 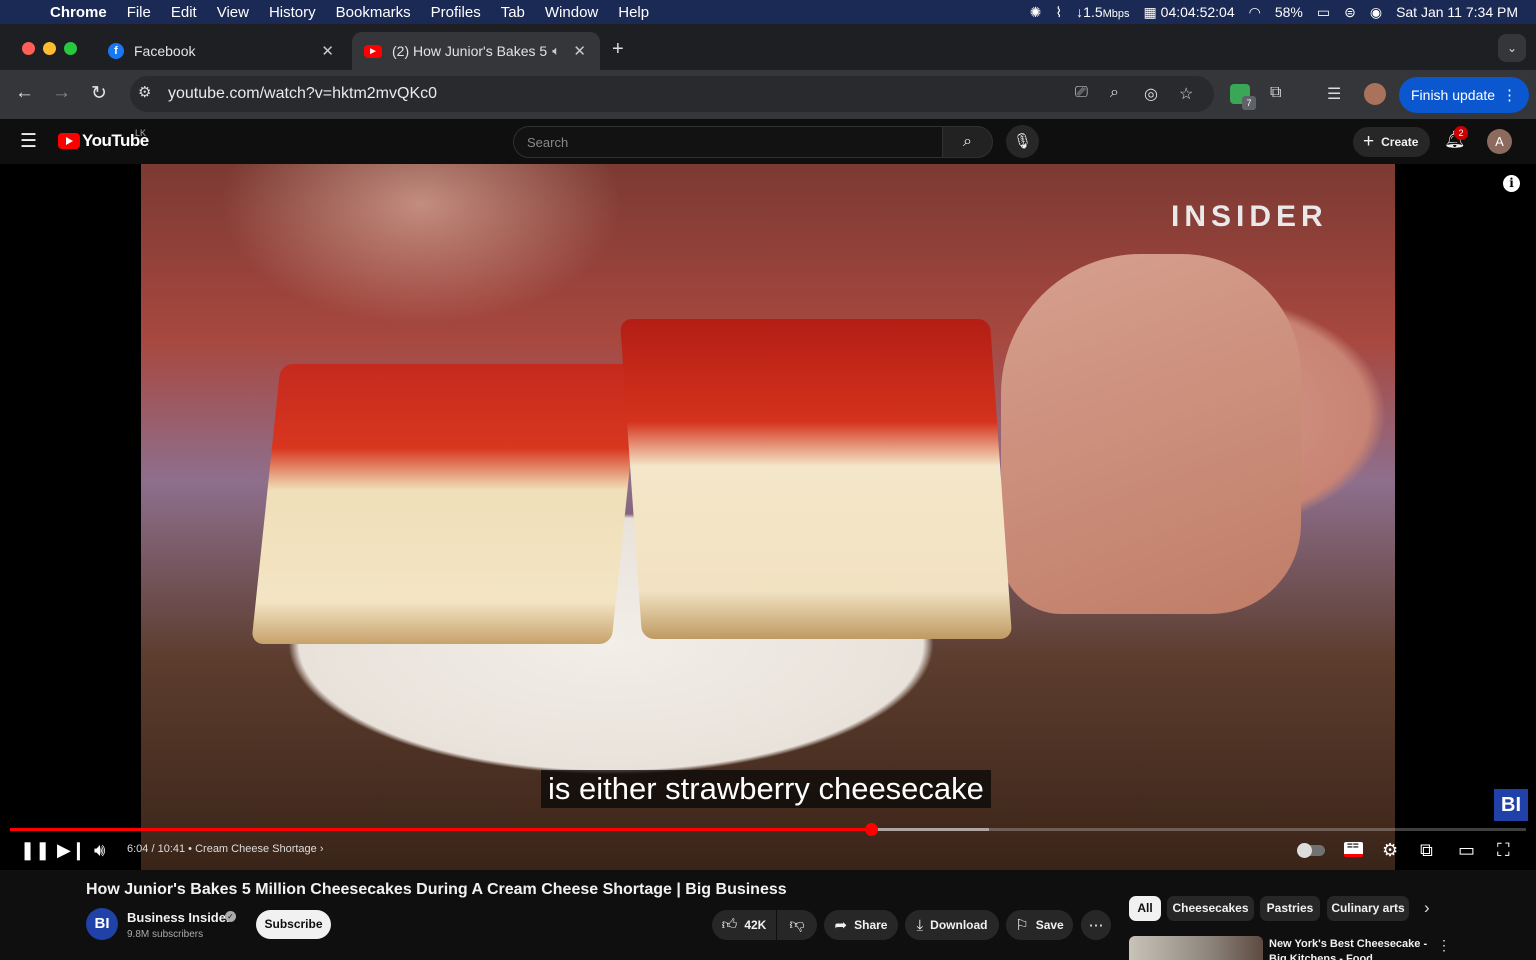 I want to click on bell-icon: 🔔︎ 2, so click(x=1456, y=138).